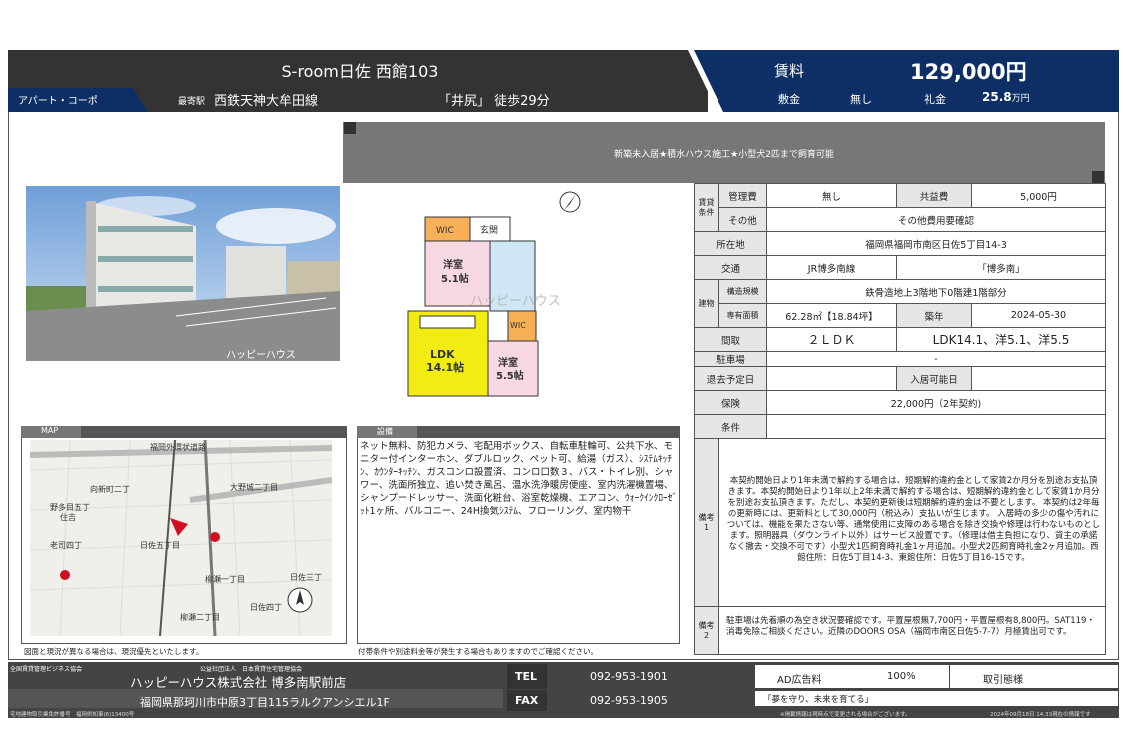 The height and width of the screenshot is (755, 1123). Describe the element at coordinates (936, 243) in the screenshot. I see `address-value: 福岡県福岡市南区日佐5丁目14-3` at that location.